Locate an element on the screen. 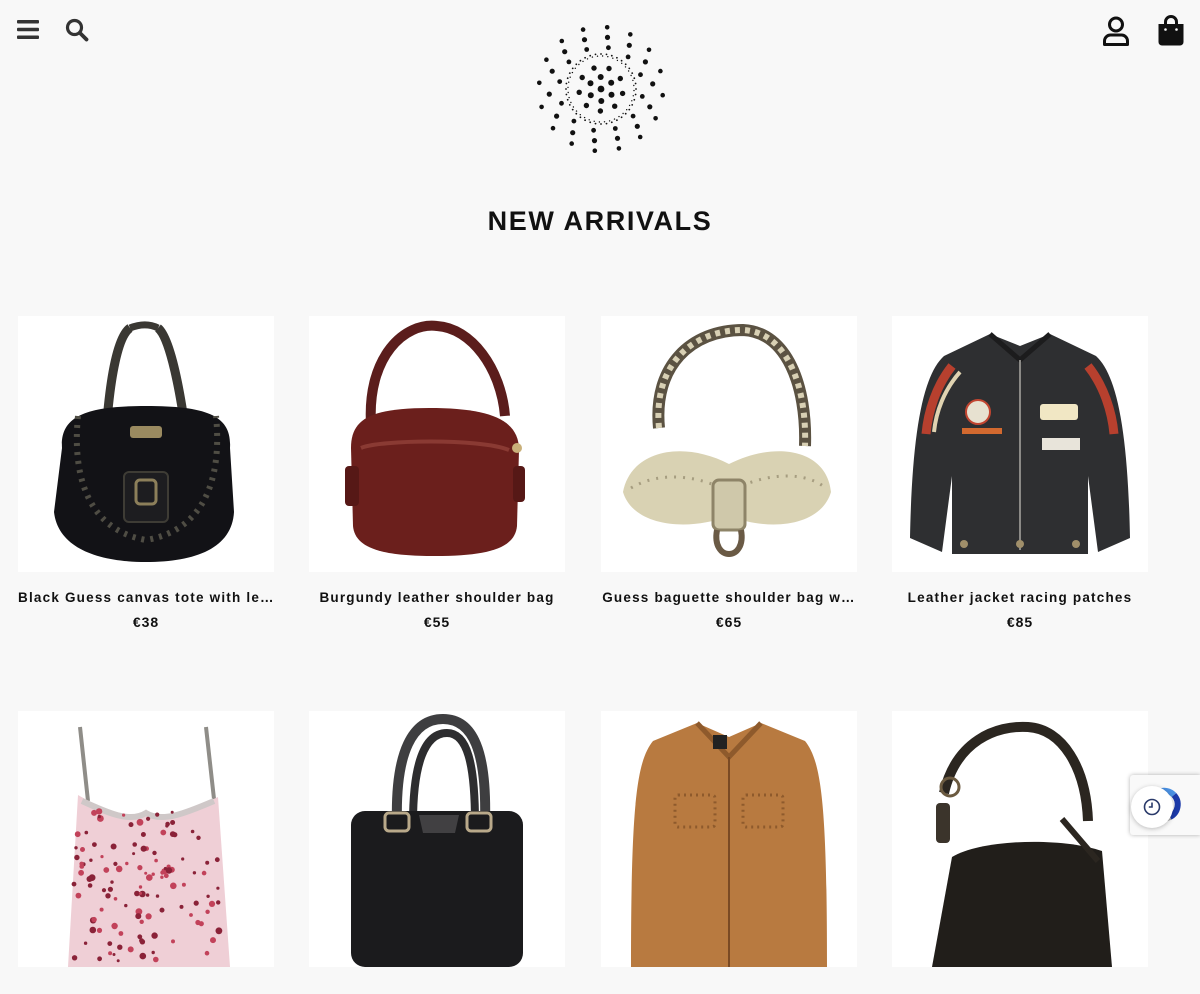 Image resolution: width=1200 pixels, height=994 pixels. account-button is located at coordinates (1116, 31).